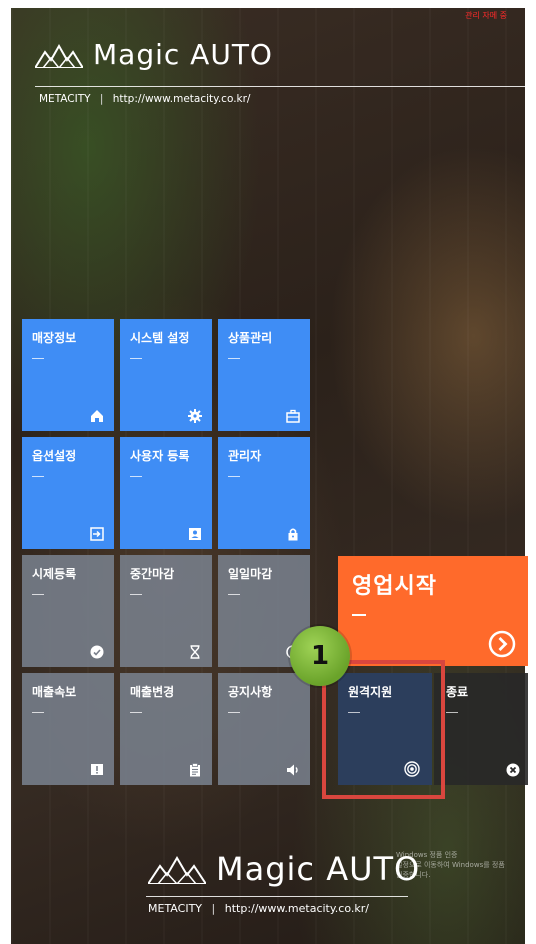  Describe the element at coordinates (68, 729) in the screenshot. I see `tile-sales-report: 매출속보` at that location.